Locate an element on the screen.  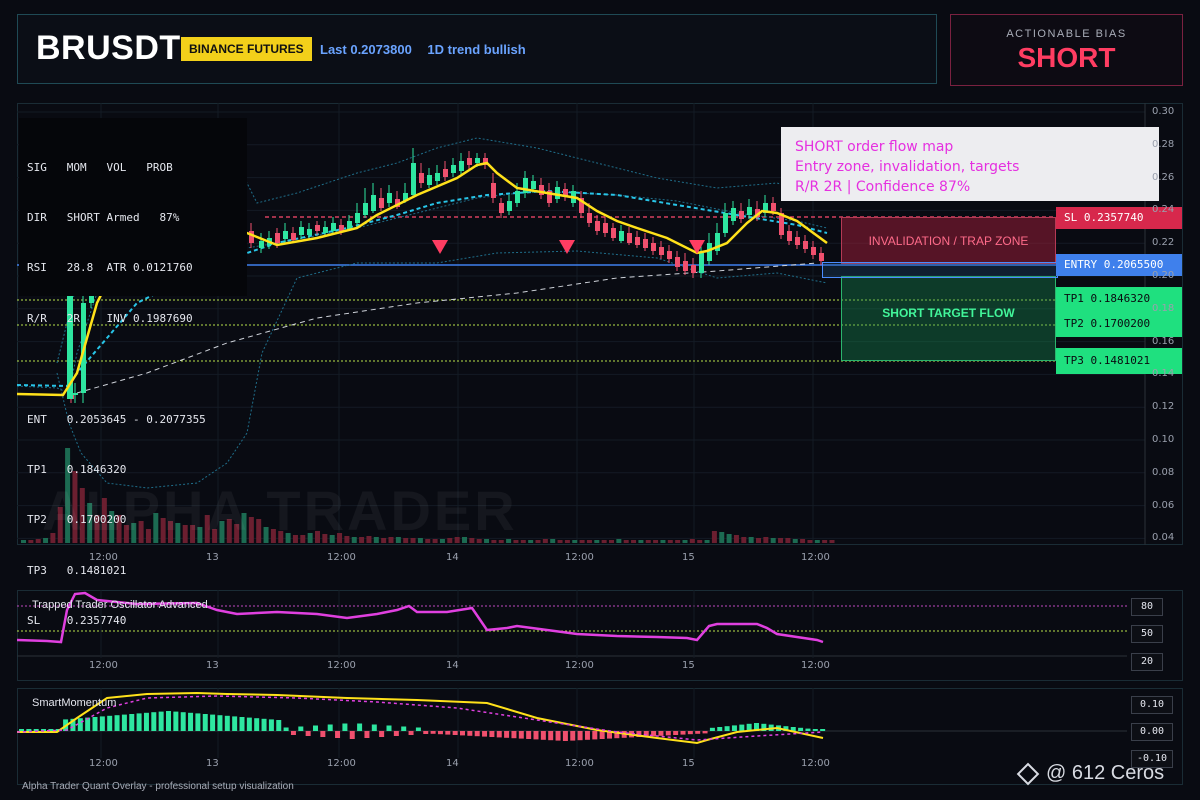
sell-signal-icon is located at coordinates (440, 247).